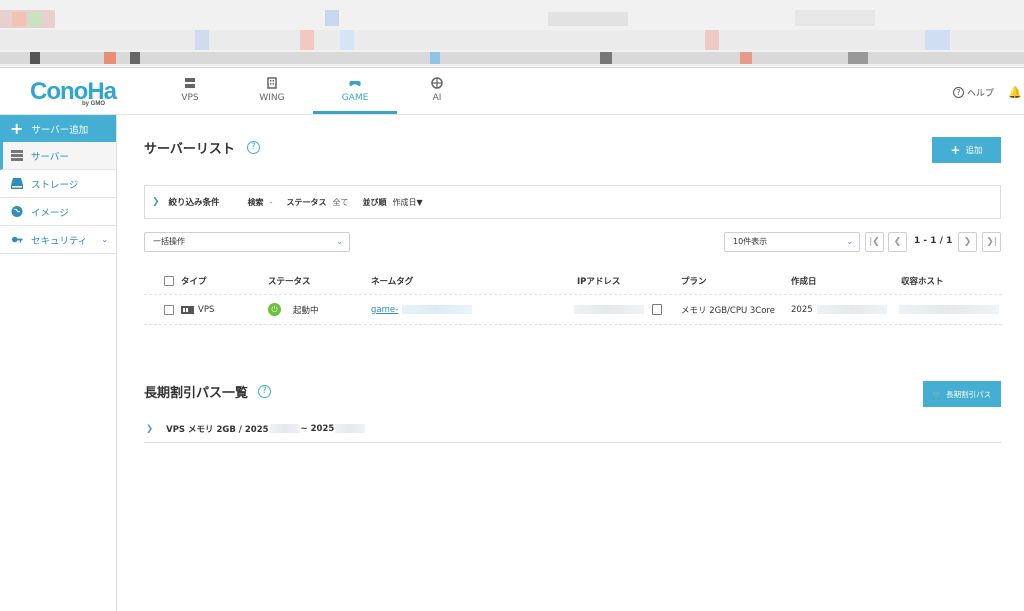 The width and height of the screenshot is (1024, 611). Describe the element at coordinates (274, 309) in the screenshot. I see `power-icon: ⏻` at that location.